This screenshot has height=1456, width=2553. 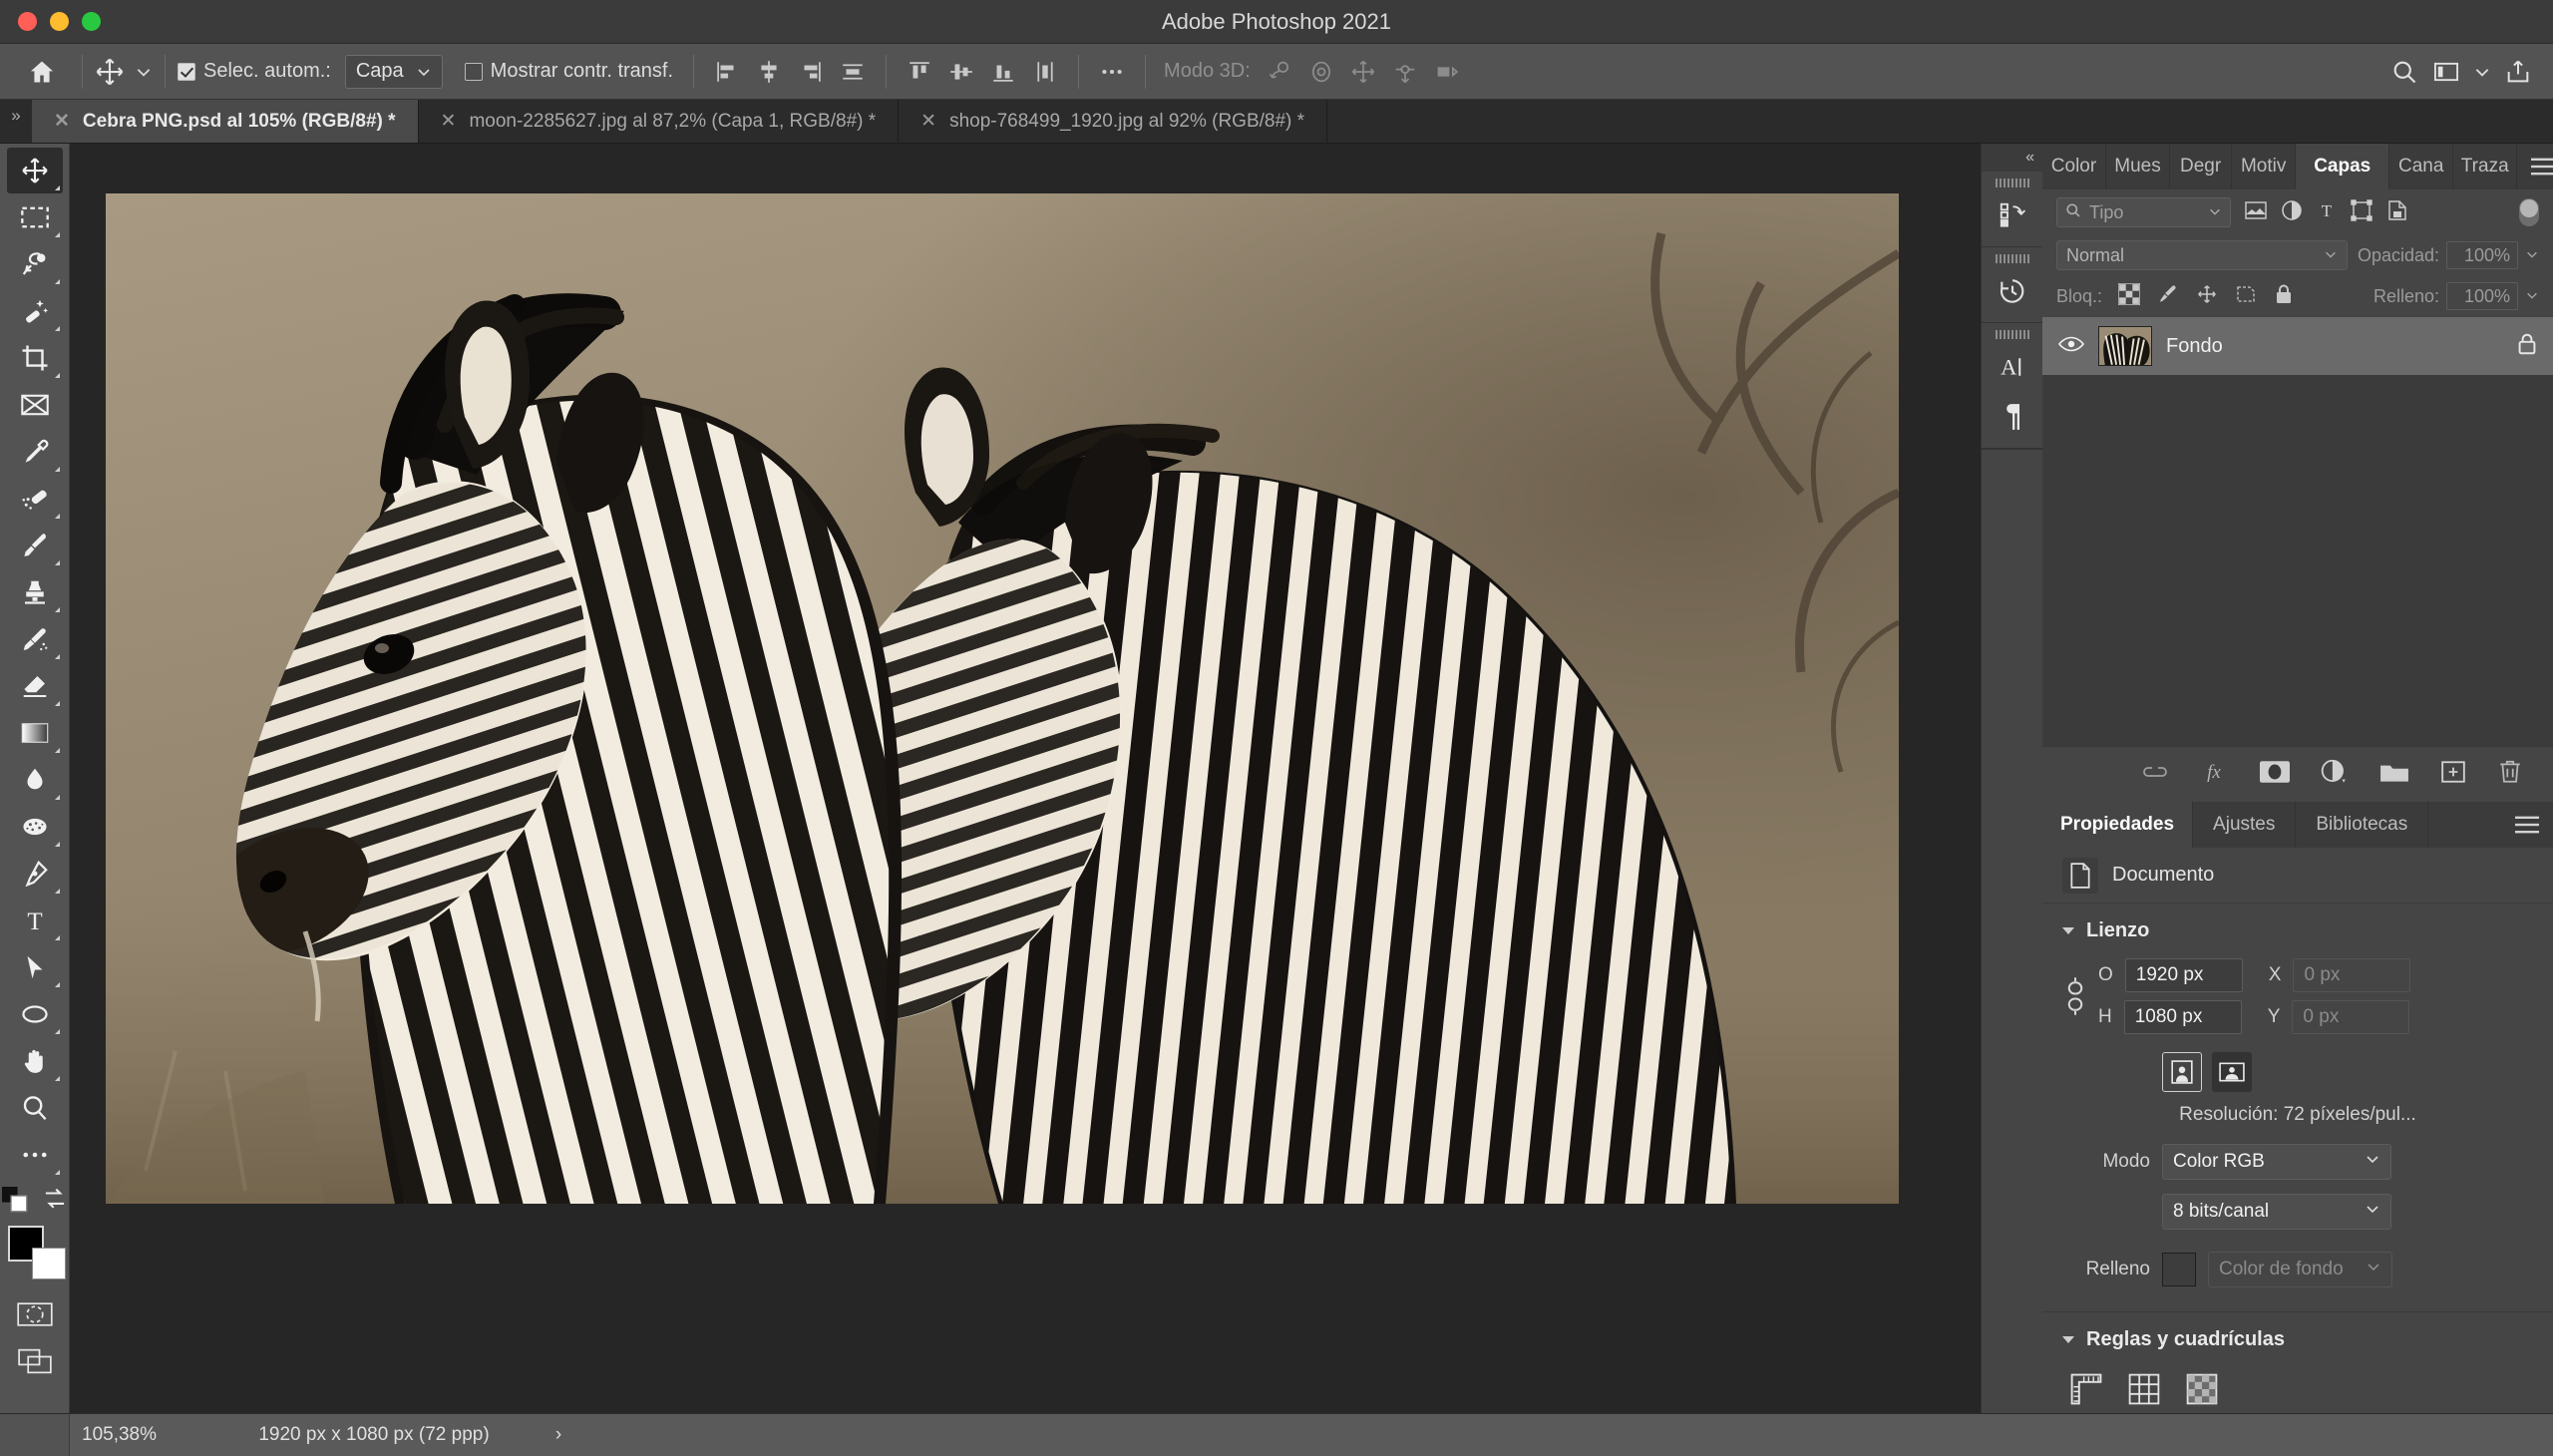 What do you see at coordinates (35, 827) in the screenshot?
I see `sponge-tool` at bounding box center [35, 827].